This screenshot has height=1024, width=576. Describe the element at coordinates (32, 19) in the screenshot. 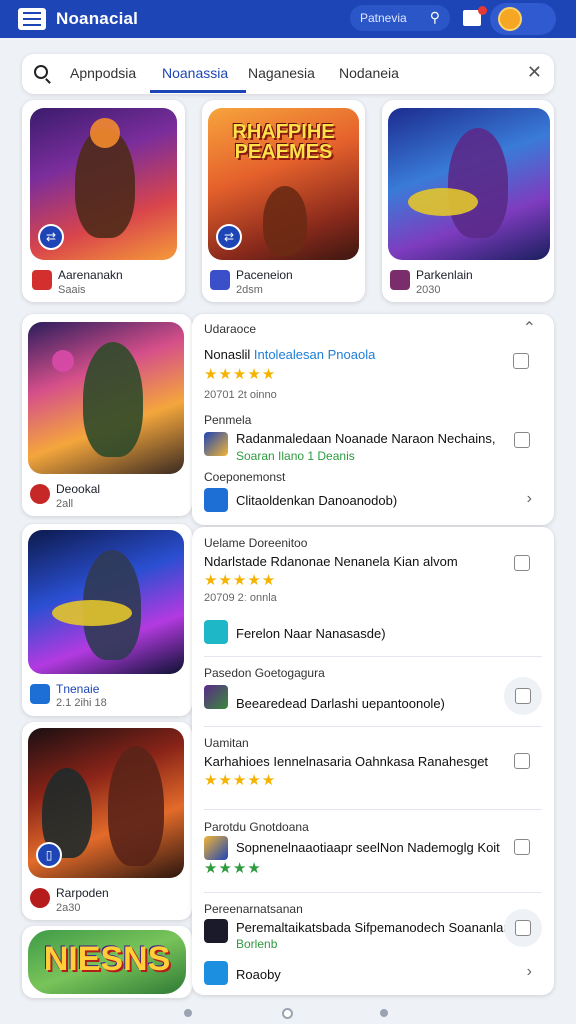

I see `menu-icon` at that location.